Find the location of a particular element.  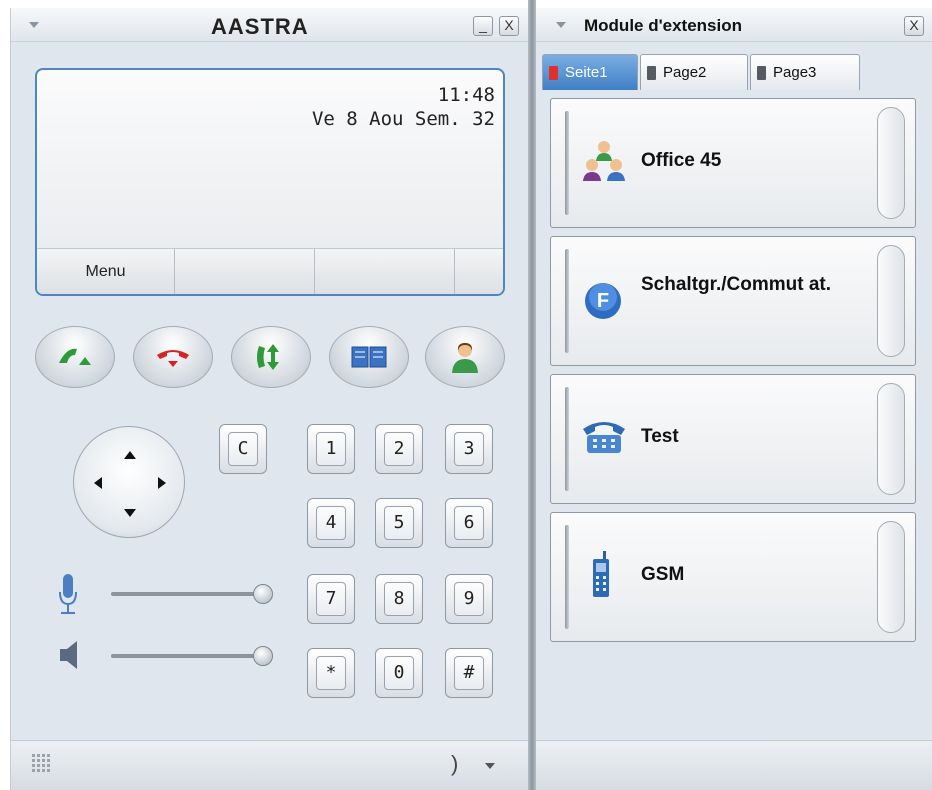

desk-phone-icon is located at coordinates (604, 437).